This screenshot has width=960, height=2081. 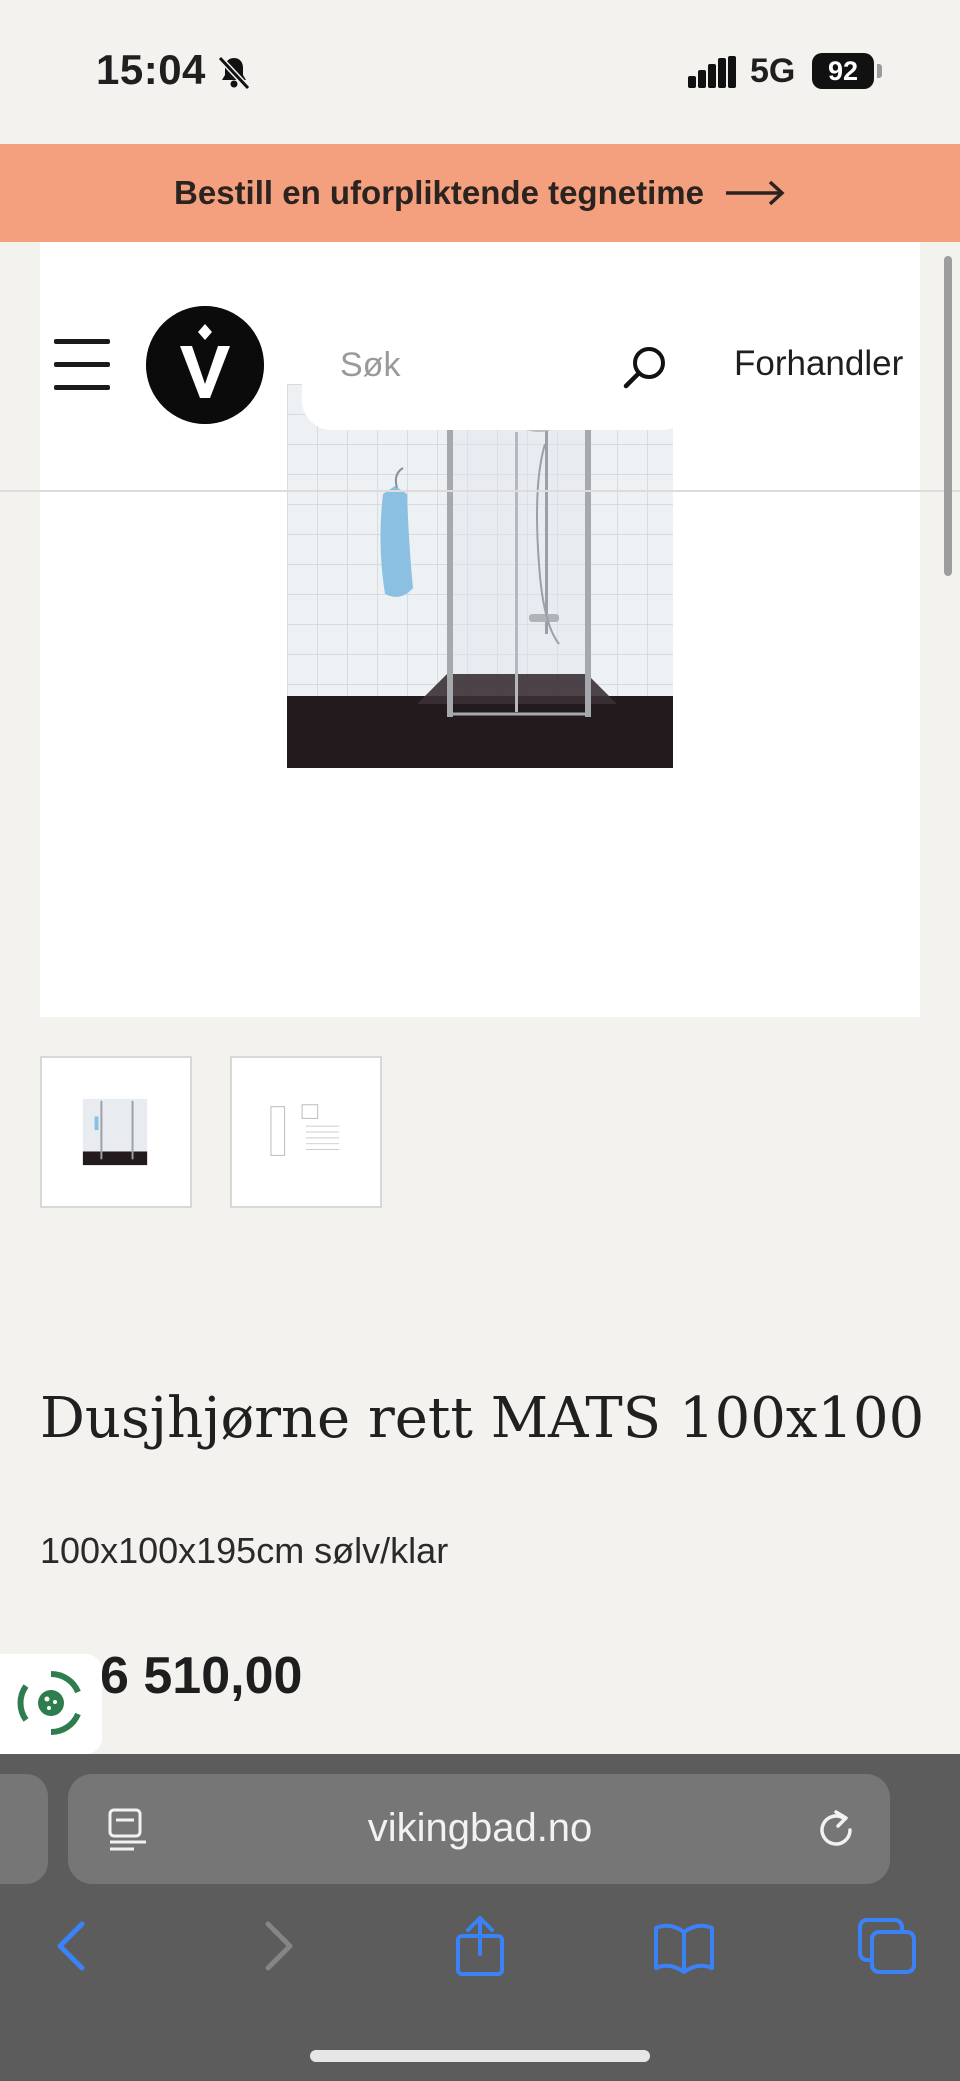 I want to click on product-price: 6 510,00, so click(x=201, y=1676).